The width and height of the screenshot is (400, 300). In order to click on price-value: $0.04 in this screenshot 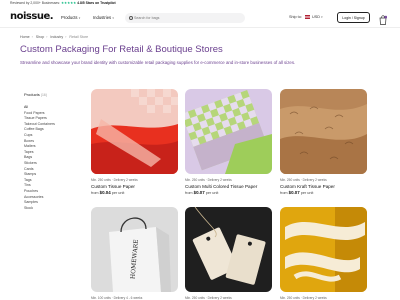, I will do `click(105, 193)`.